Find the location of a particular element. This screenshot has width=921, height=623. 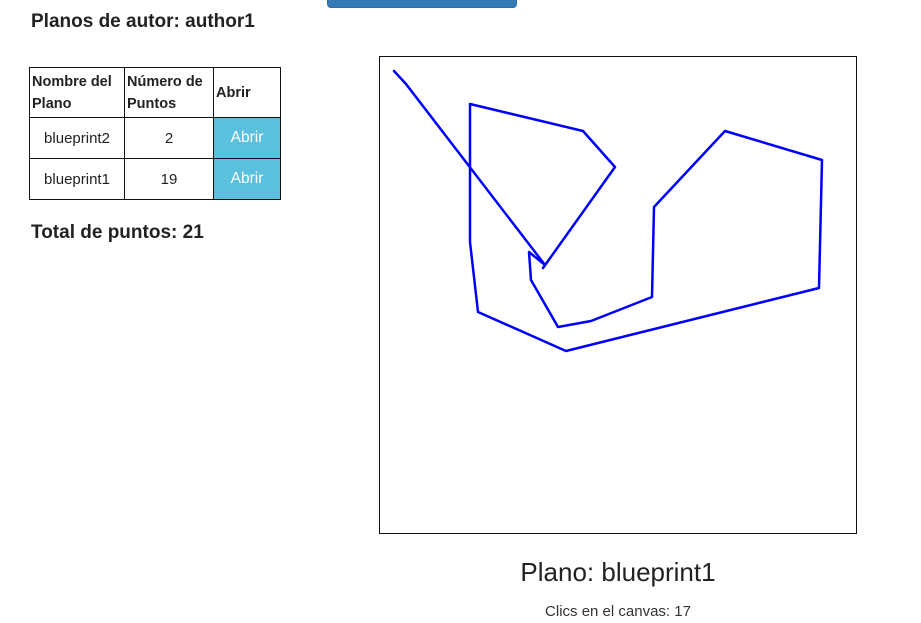

total-points: Total de puntos: 21 is located at coordinates (117, 233).